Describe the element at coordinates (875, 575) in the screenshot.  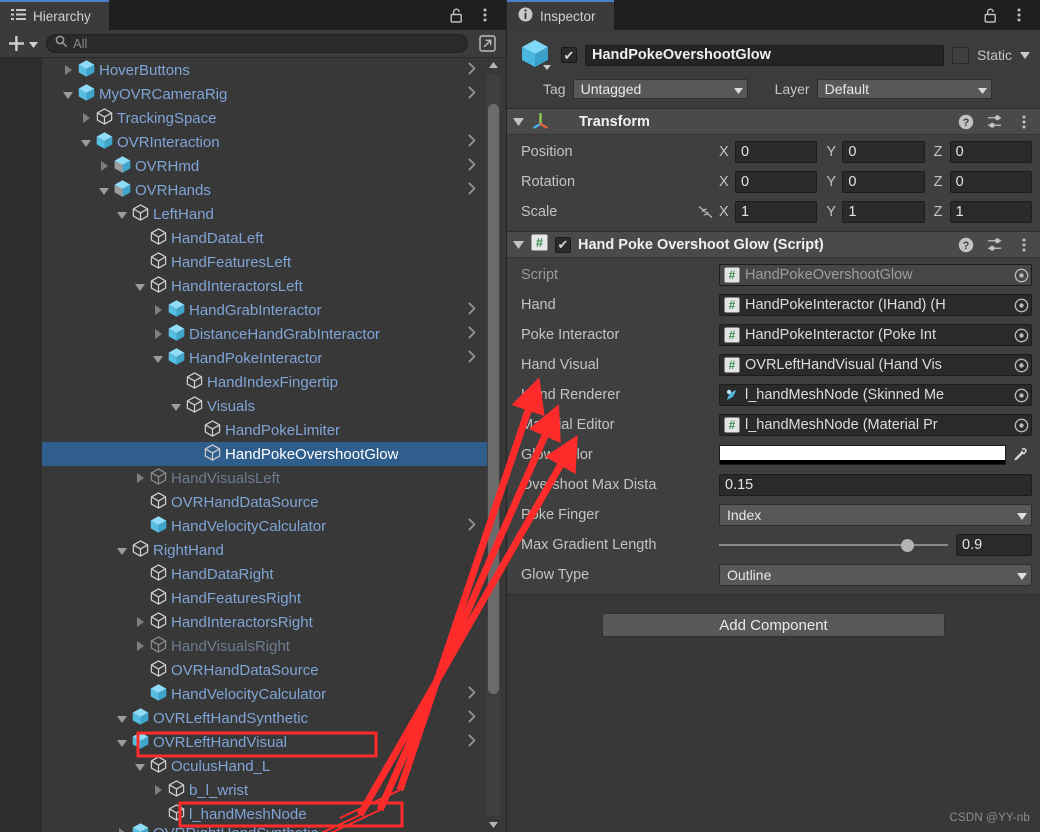
I see `dropdown-glow-type: Outline` at that location.